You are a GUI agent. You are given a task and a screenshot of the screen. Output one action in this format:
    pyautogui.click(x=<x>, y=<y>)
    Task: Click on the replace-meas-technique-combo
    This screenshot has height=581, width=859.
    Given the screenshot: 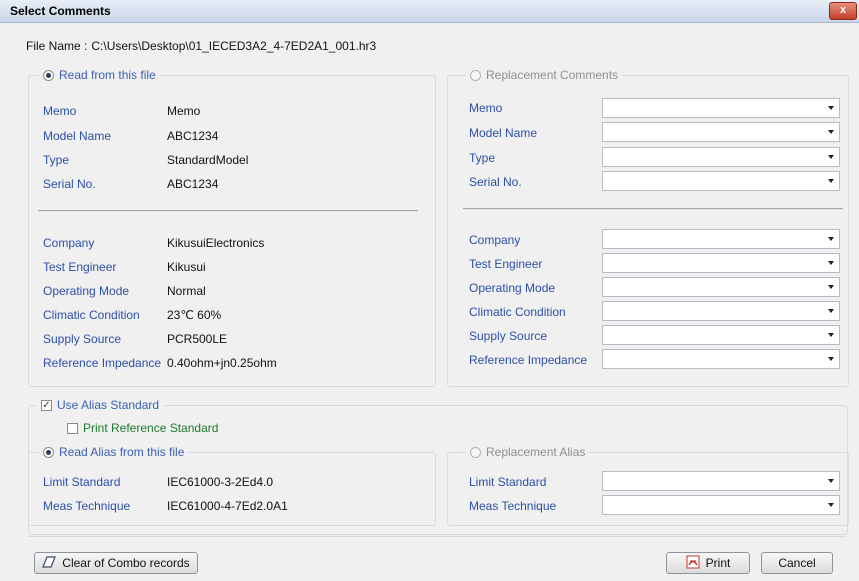 What is the action you would take?
    pyautogui.click(x=721, y=505)
    